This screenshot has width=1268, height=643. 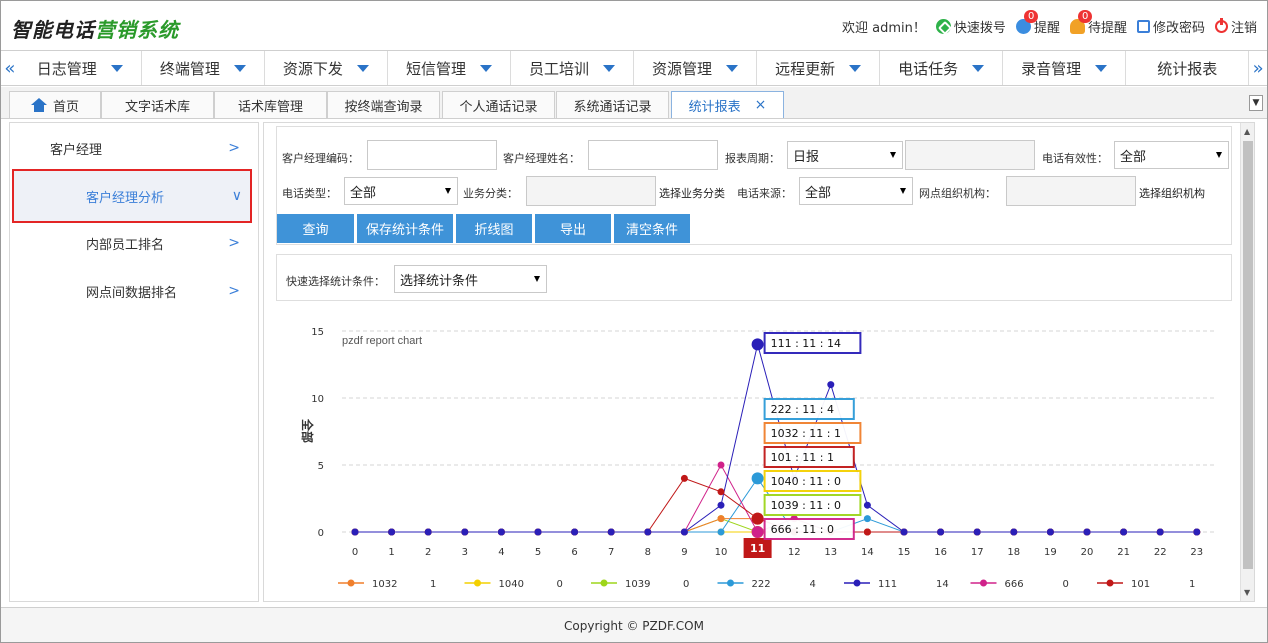 I want to click on y-axis-label: 全部, so click(x=307, y=430).